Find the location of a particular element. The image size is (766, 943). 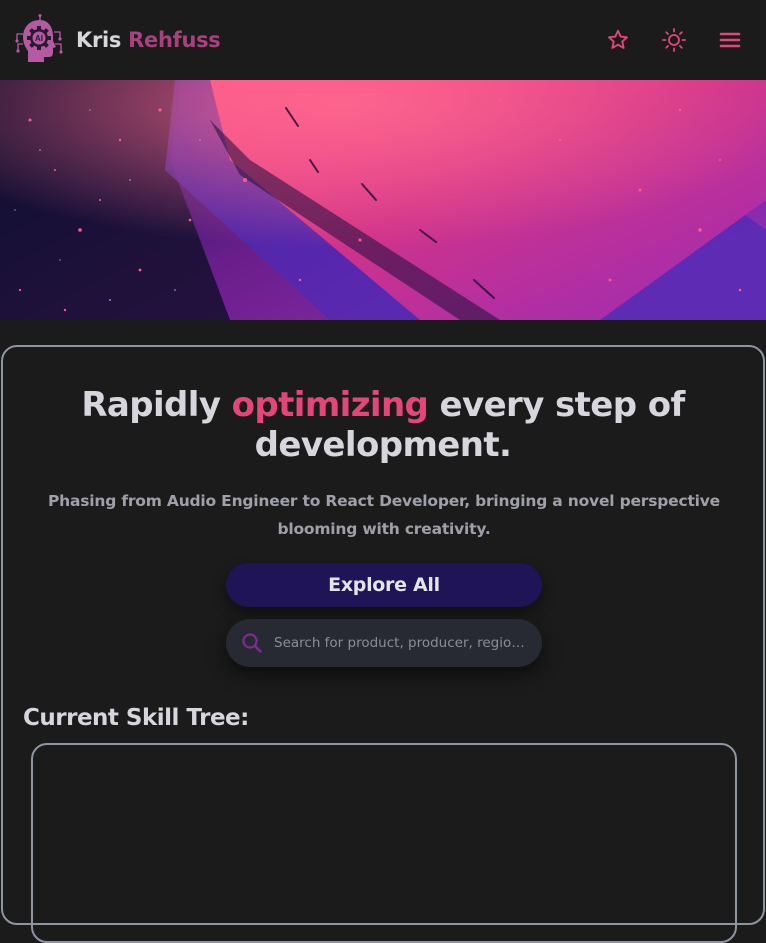

menu-button is located at coordinates (730, 40).